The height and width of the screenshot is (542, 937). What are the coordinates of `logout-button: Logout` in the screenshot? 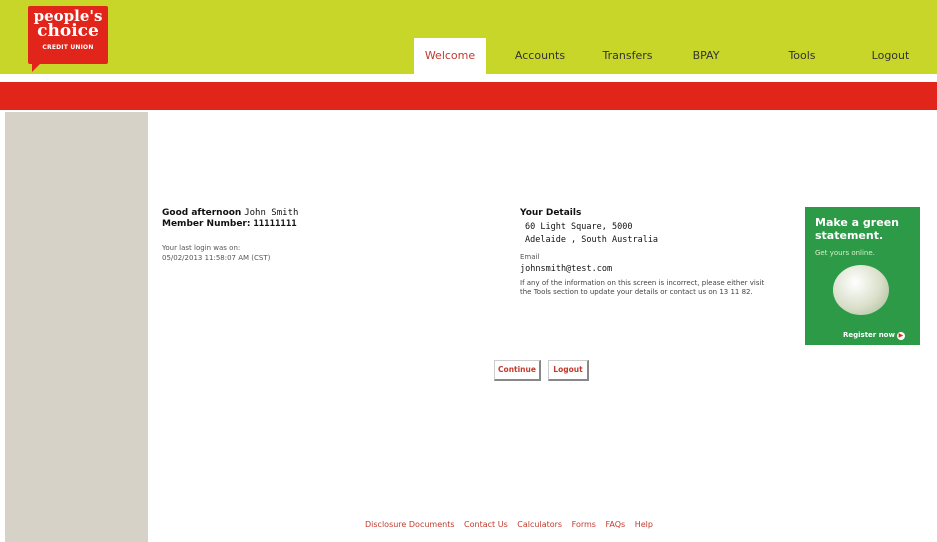 It's located at (568, 370).